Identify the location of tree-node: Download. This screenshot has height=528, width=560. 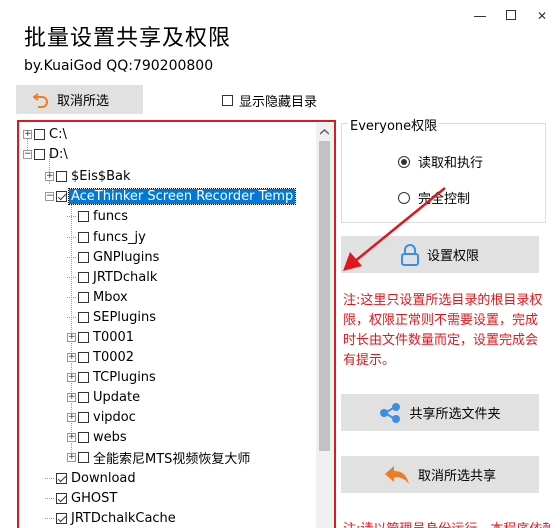
(91, 478).